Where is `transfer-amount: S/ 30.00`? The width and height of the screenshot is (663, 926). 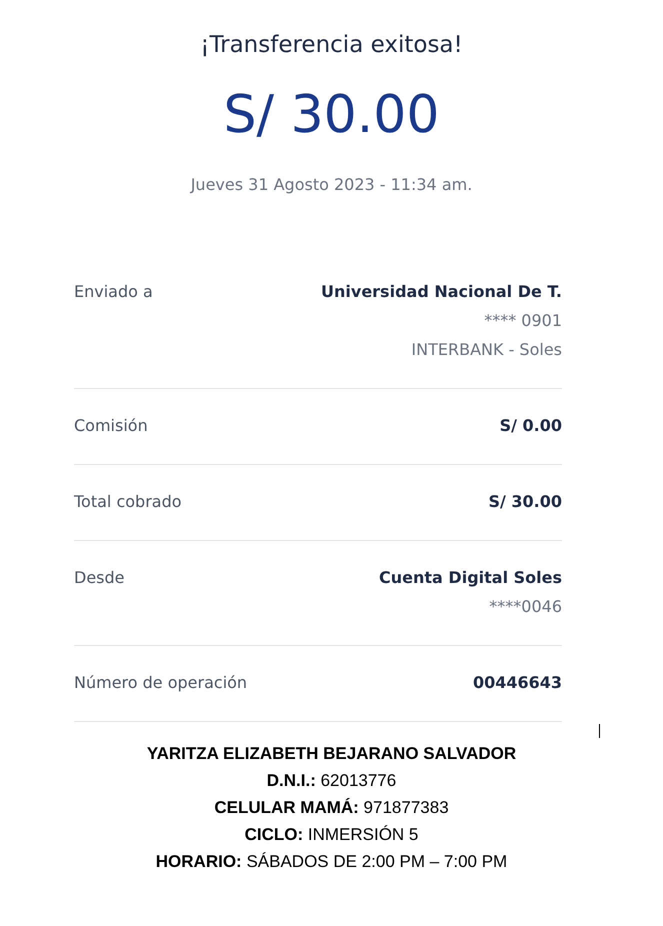
transfer-amount: S/ 30.00 is located at coordinates (332, 115).